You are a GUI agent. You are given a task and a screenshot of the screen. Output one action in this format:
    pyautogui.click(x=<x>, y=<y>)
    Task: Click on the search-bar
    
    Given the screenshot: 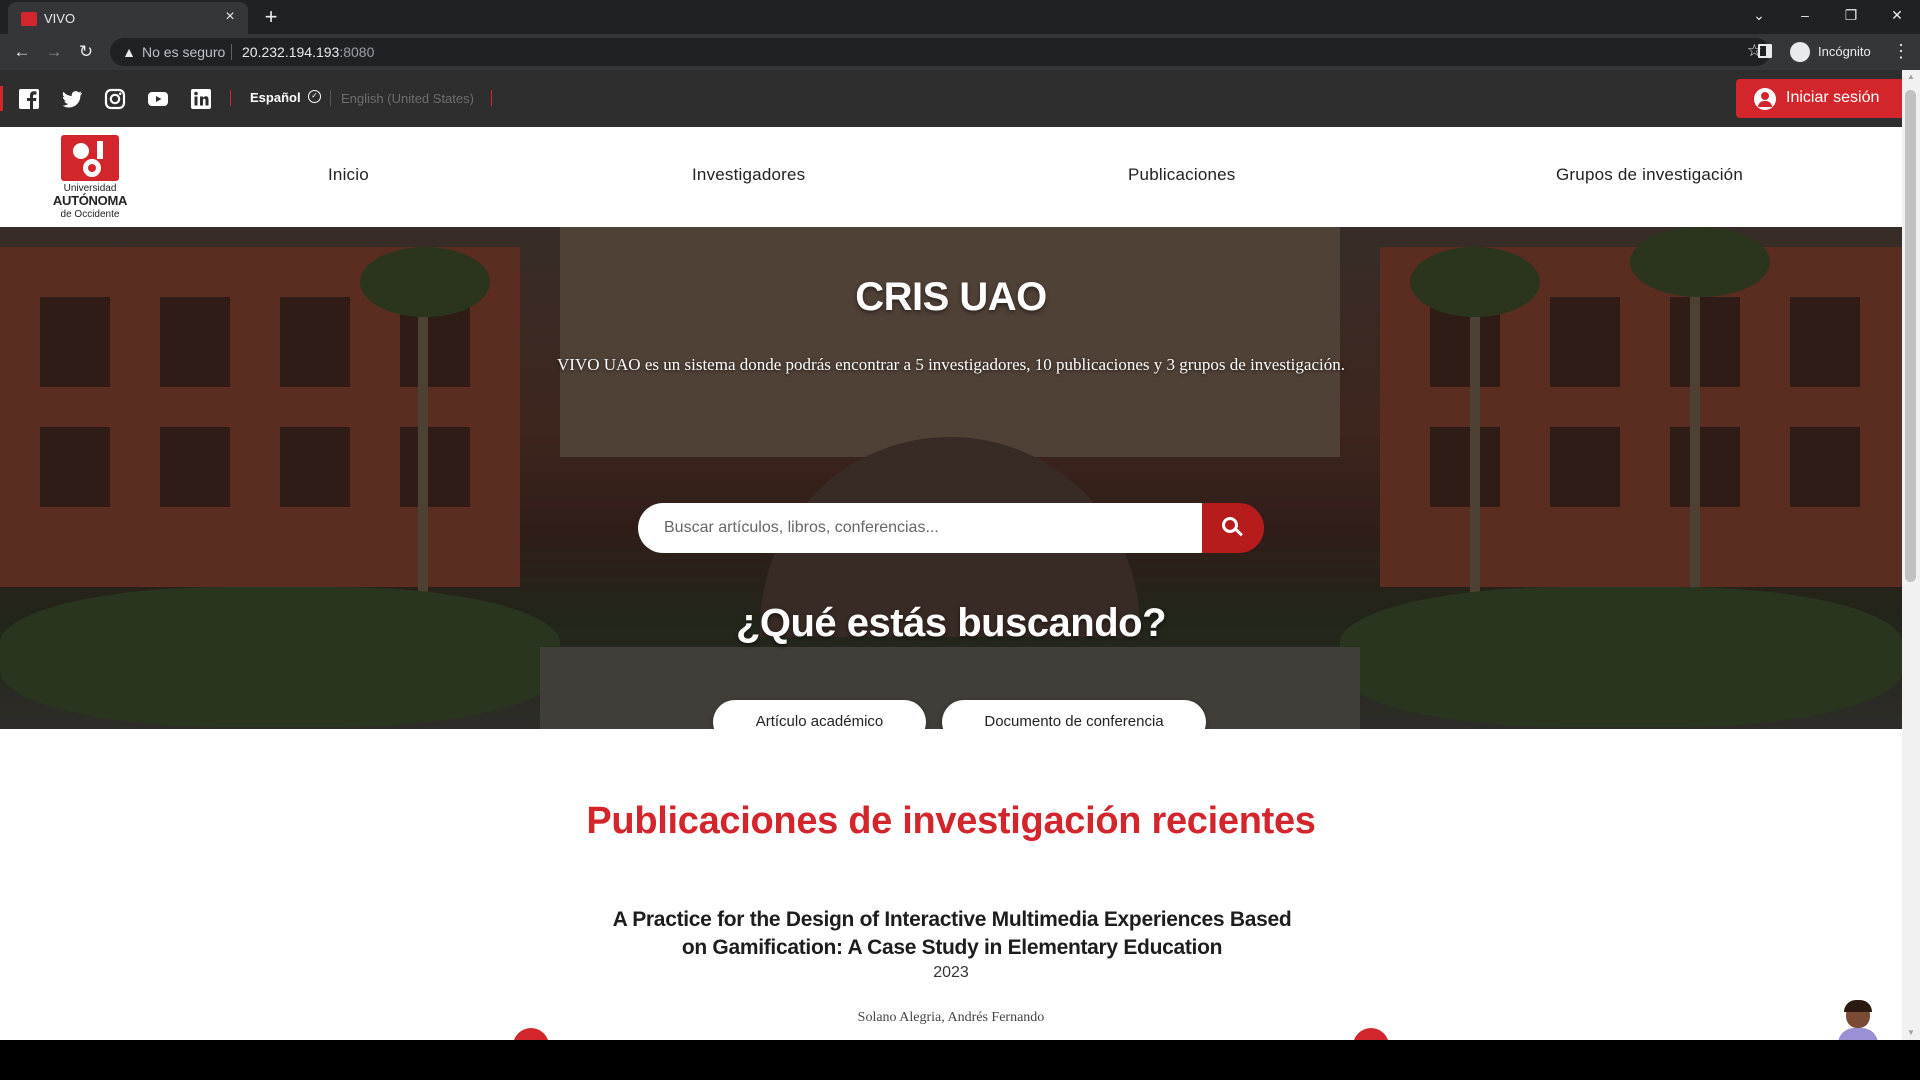 What is the action you would take?
    pyautogui.click(x=951, y=528)
    